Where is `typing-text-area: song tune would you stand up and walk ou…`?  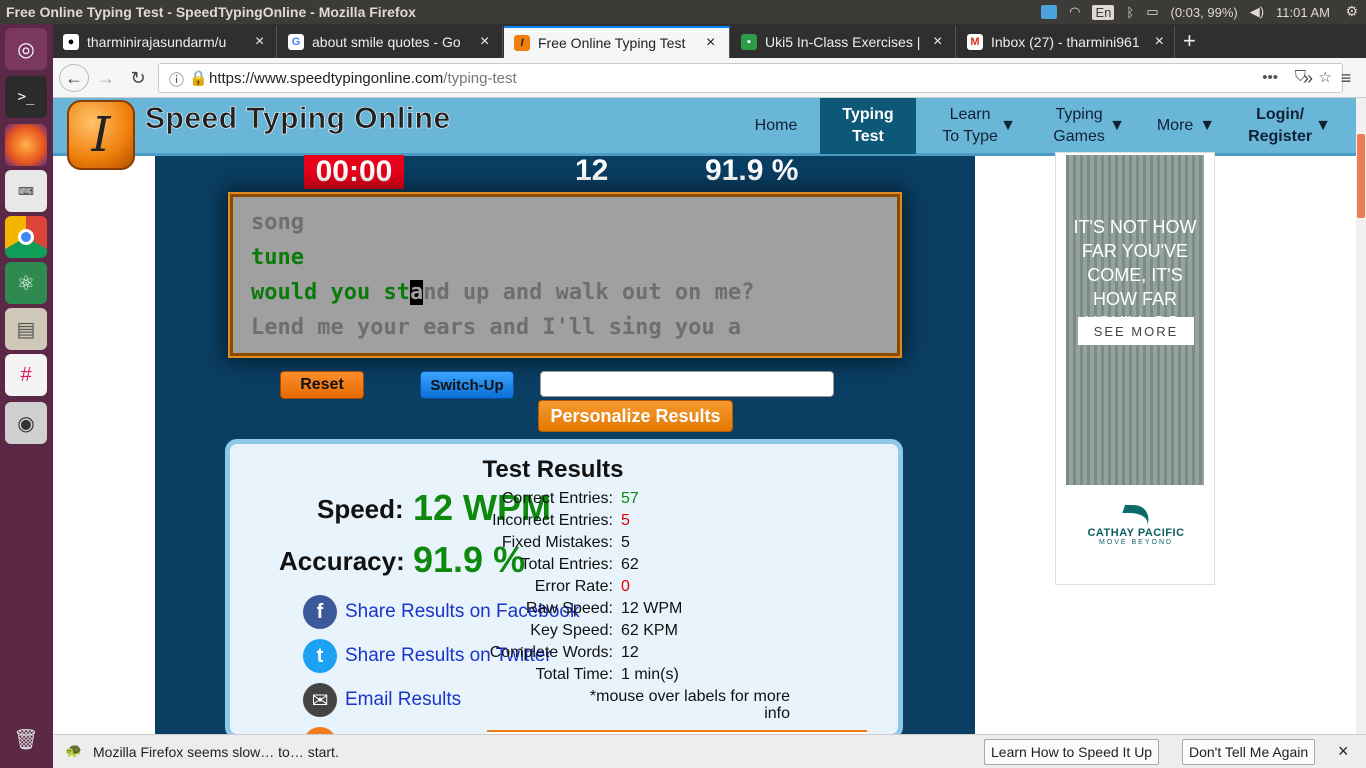
typing-text-area: song tune would you stand up and walk ou… is located at coordinates (565, 275).